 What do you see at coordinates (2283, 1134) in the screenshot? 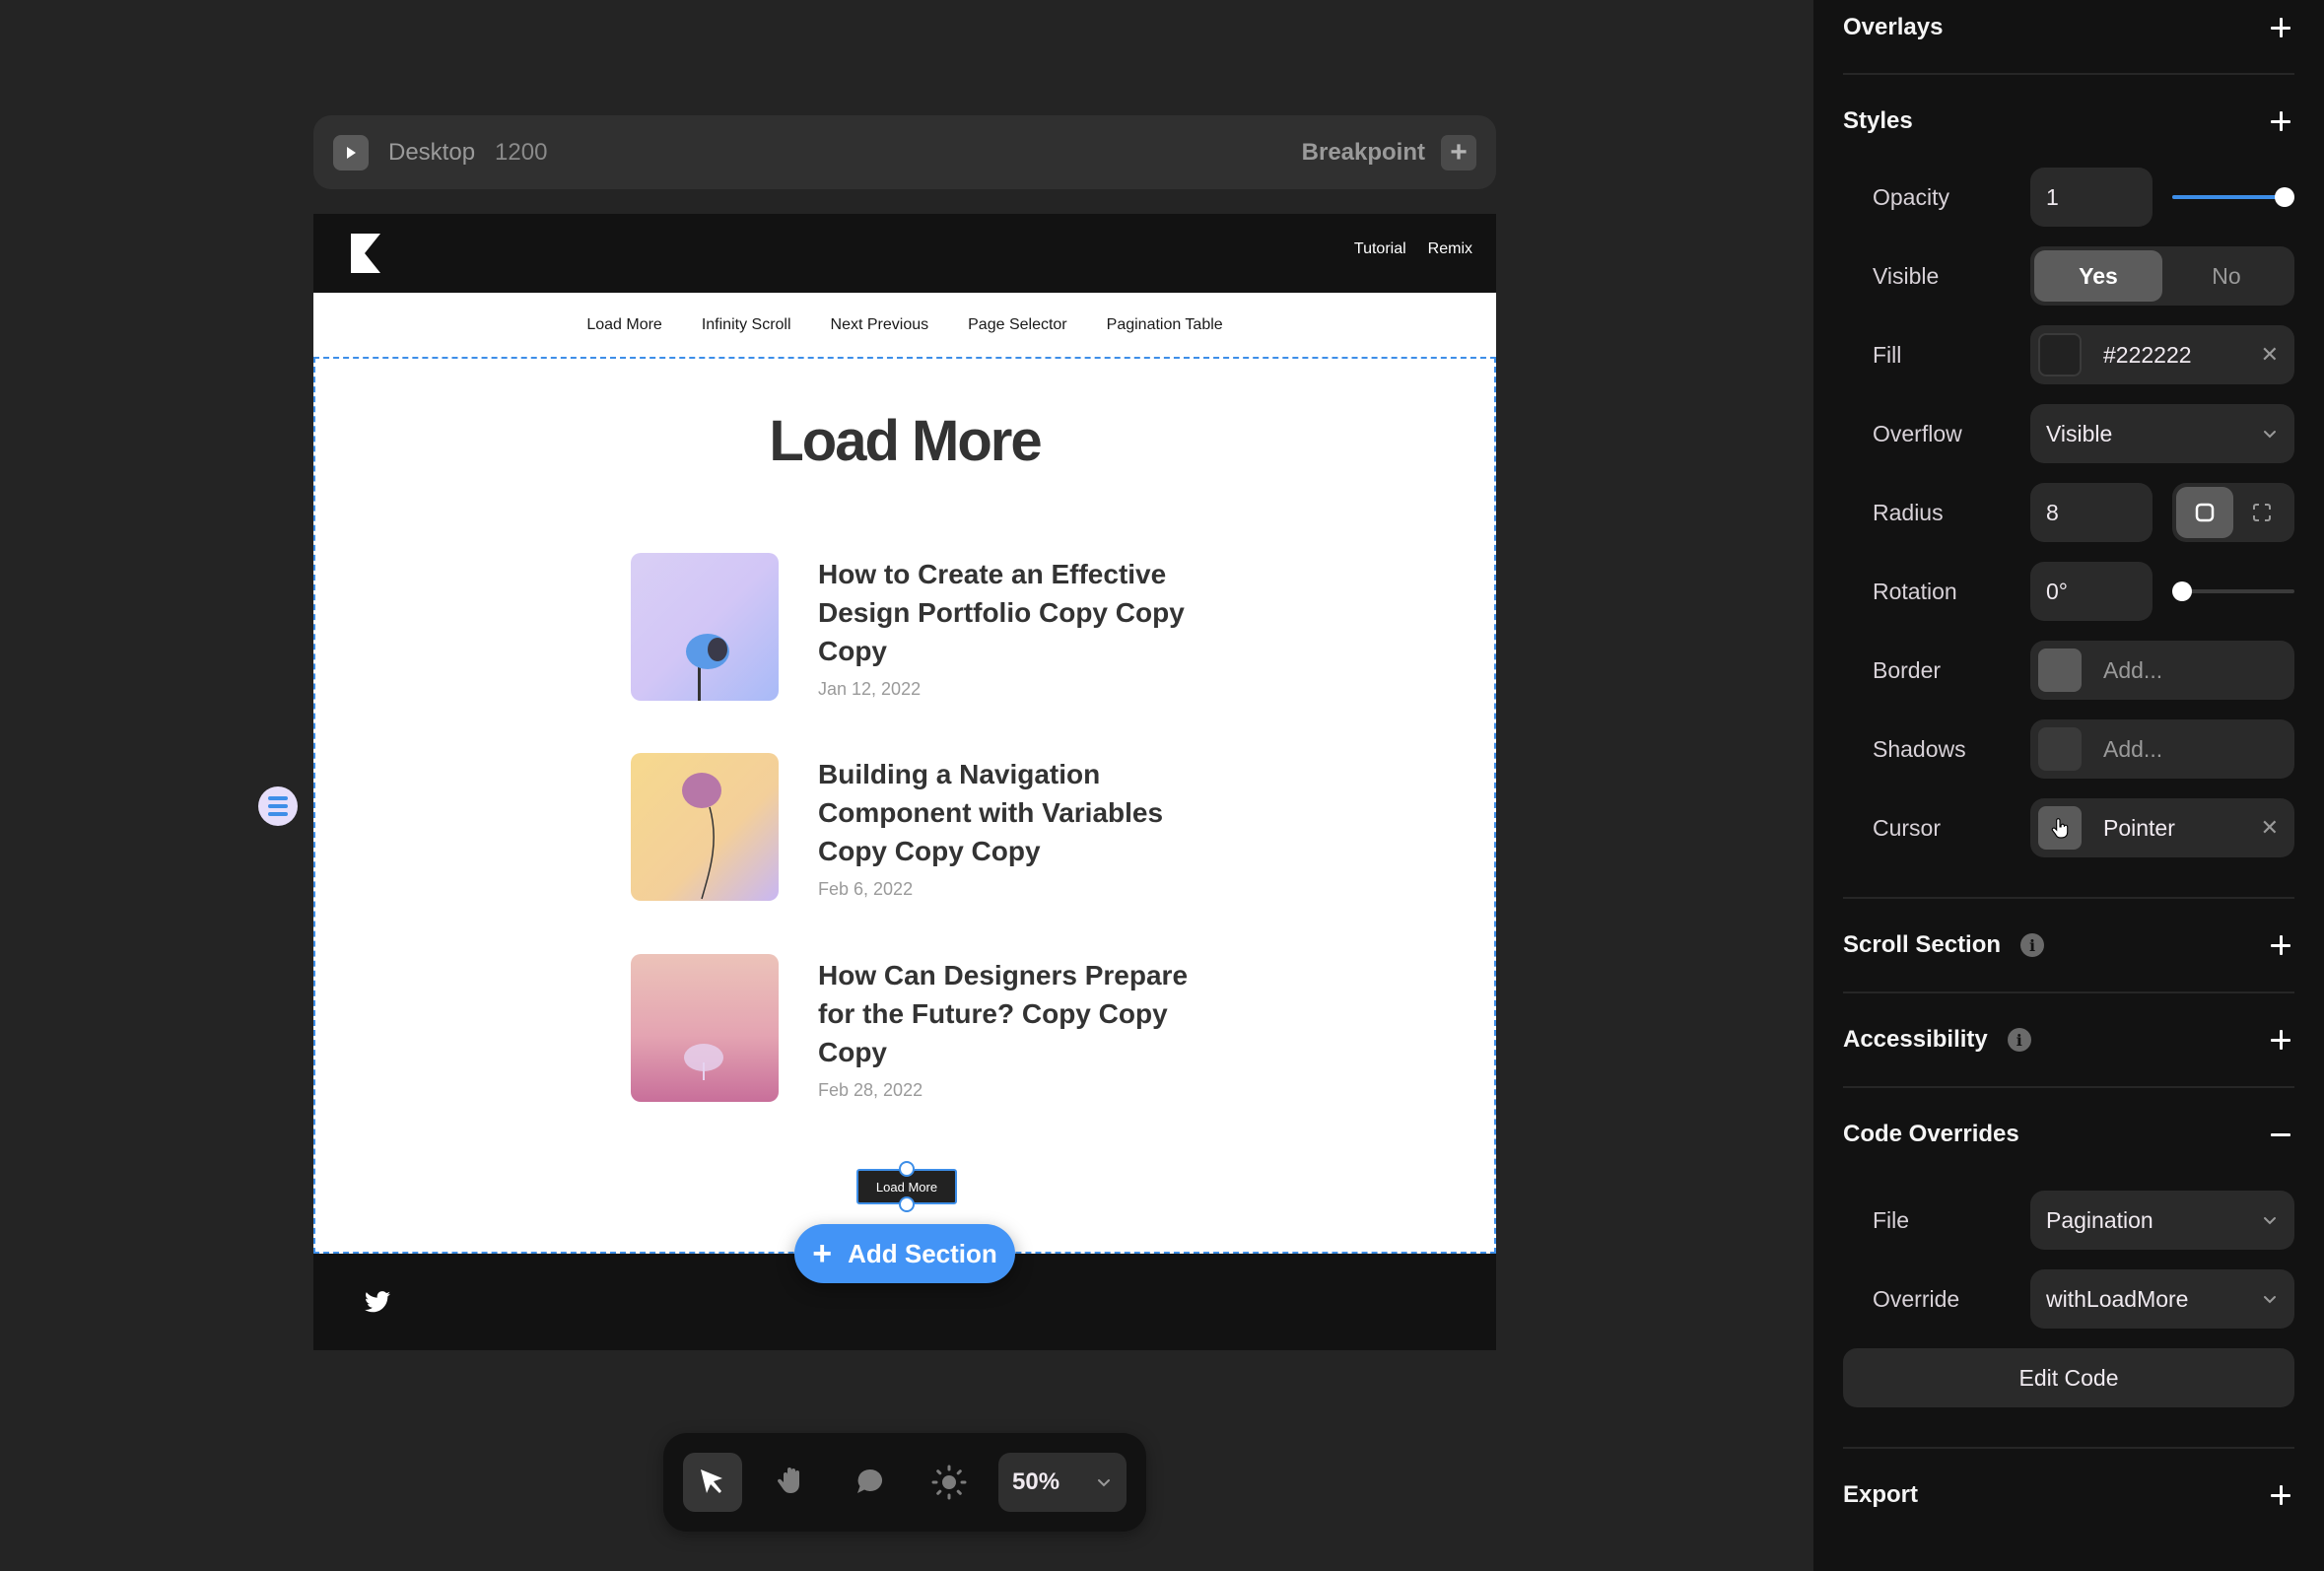
I see `minus-icon` at bounding box center [2283, 1134].